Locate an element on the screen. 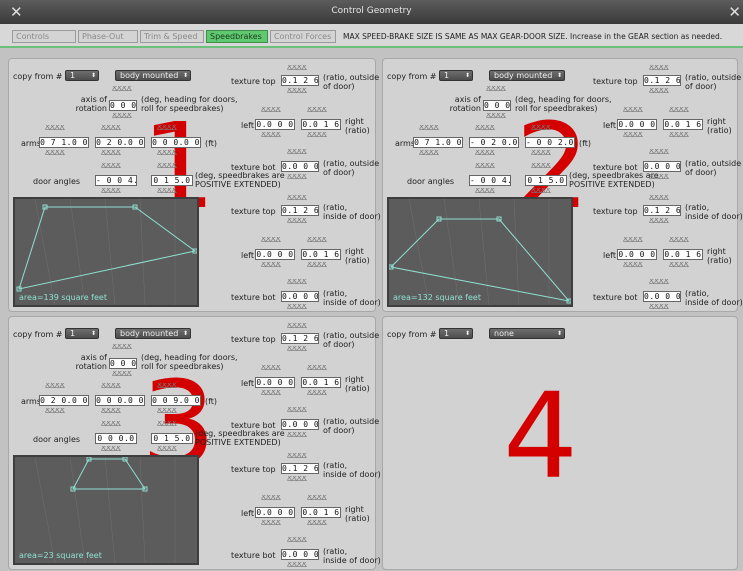 This screenshot has width=743, height=571. tab-control-forces: Control Forces is located at coordinates (303, 36).